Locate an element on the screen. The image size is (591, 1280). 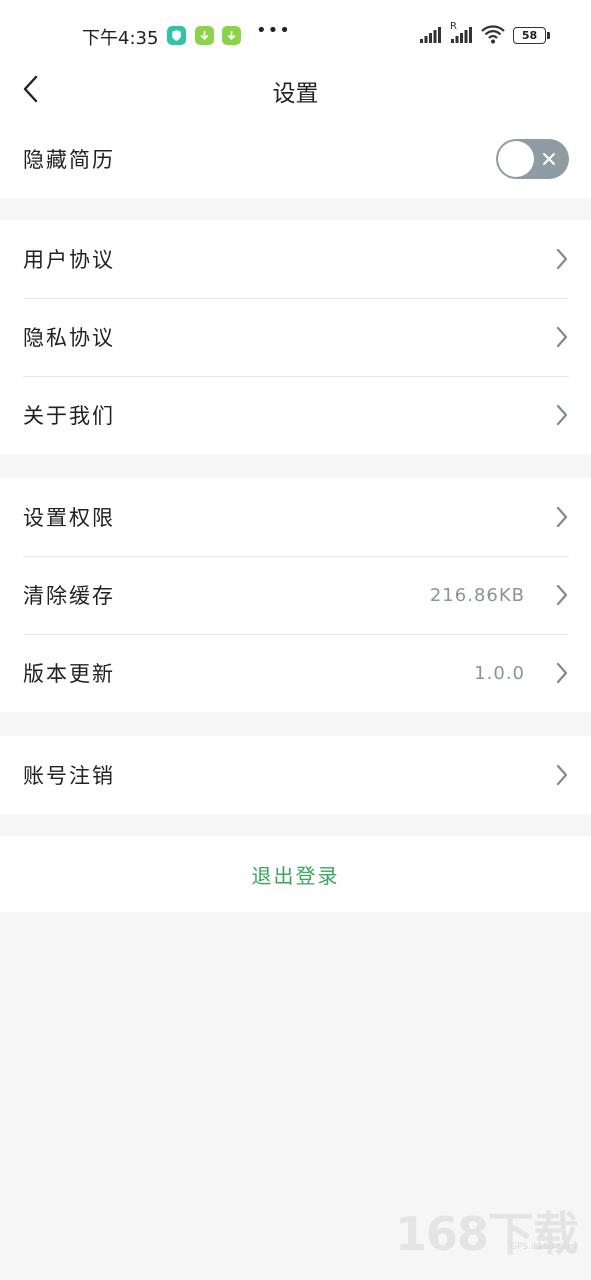
row-label: 设置权限 is located at coordinates (69, 518).